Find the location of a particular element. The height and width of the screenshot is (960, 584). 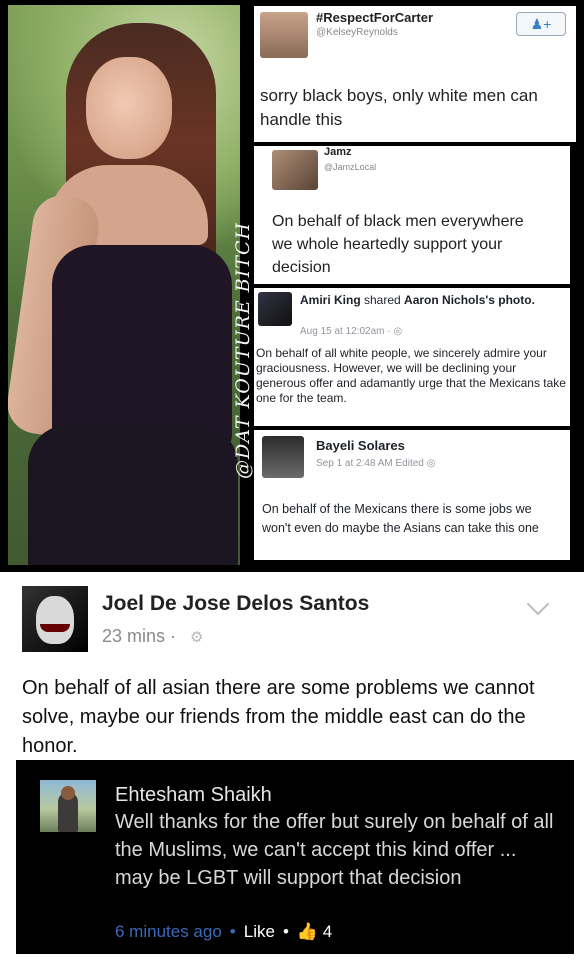

post-header: Amiri King shared Aaron Nichols's photo. is located at coordinates (417, 300).